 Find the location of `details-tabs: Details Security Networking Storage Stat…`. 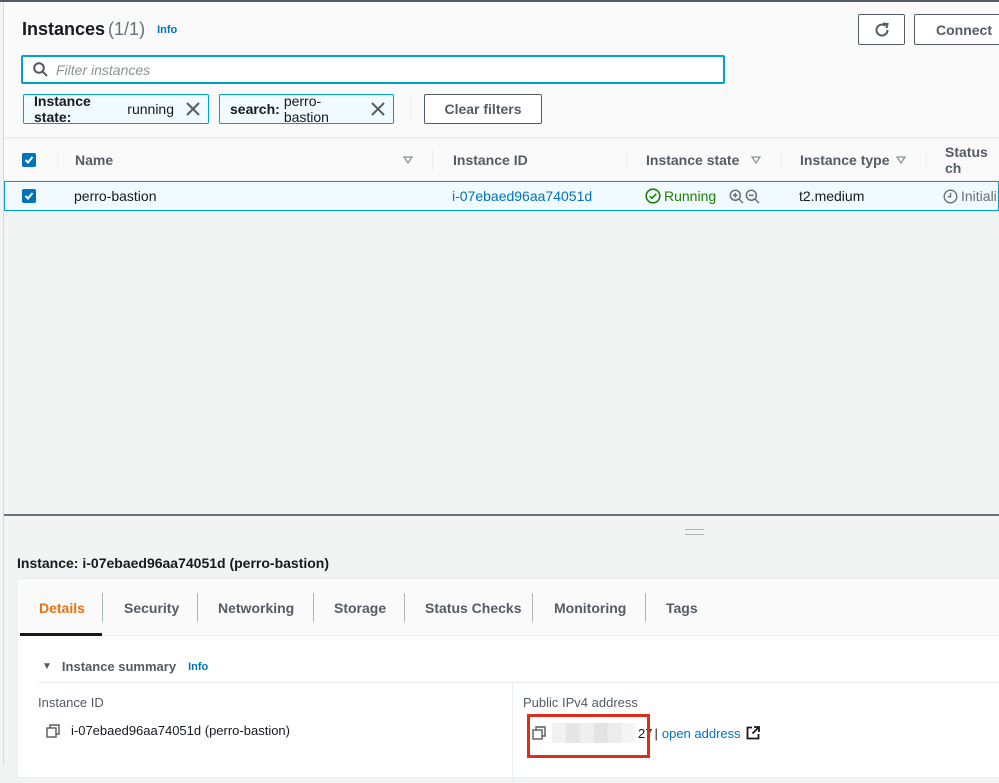

details-tabs: Details Security Networking Storage Stat… is located at coordinates (508, 607).